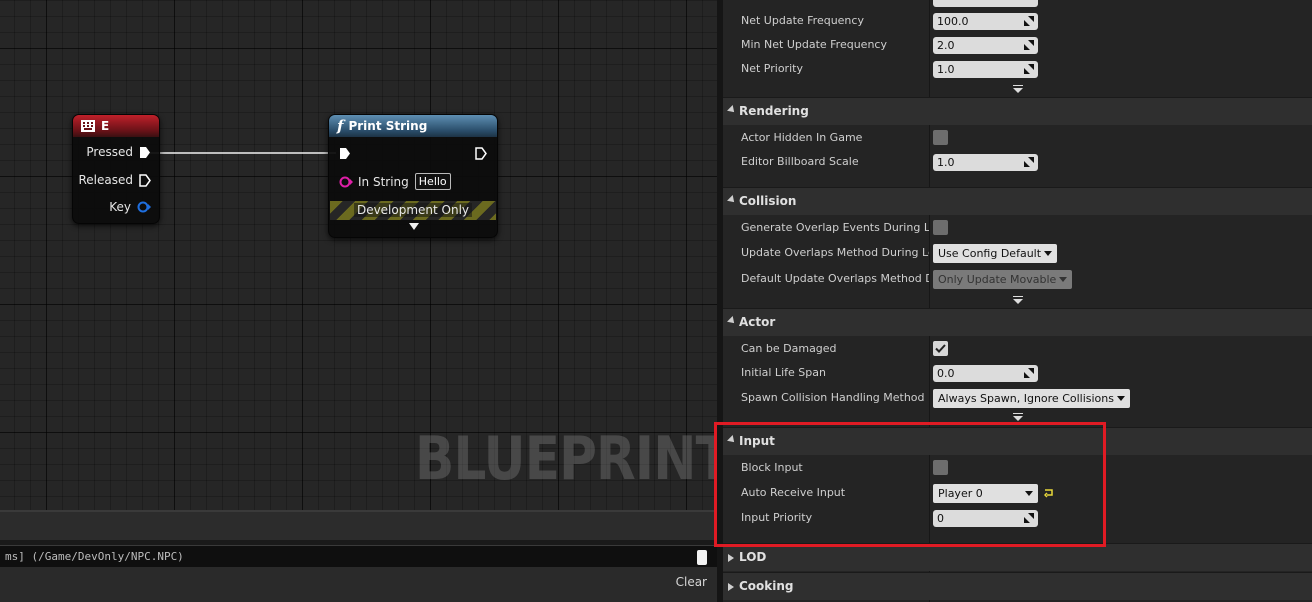  Describe the element at coordinates (105, 126) in the screenshot. I see `key-node-title: E` at that location.